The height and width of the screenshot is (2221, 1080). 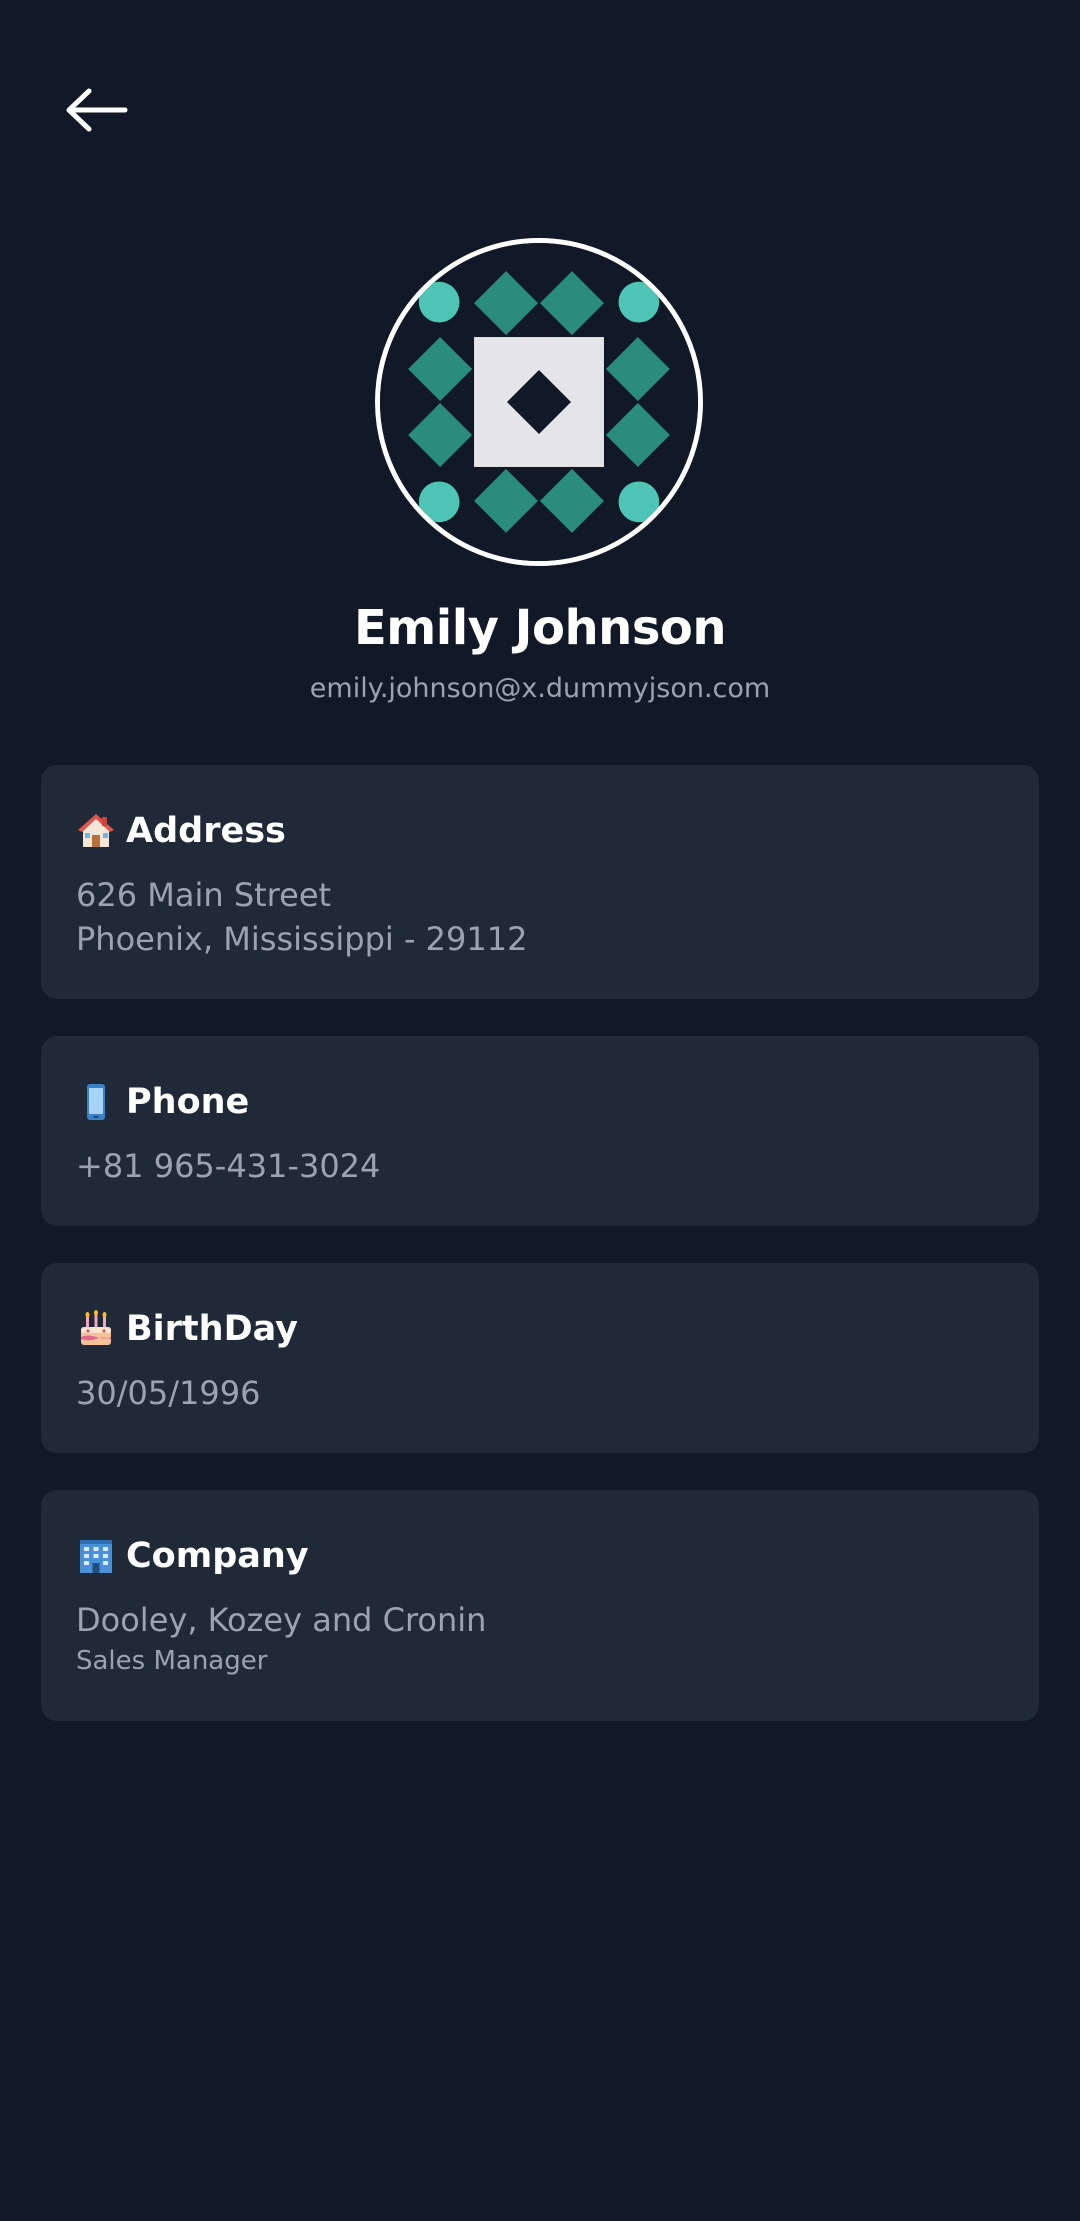 What do you see at coordinates (540, 1556) in the screenshot?
I see `company-card-title: Company` at bounding box center [540, 1556].